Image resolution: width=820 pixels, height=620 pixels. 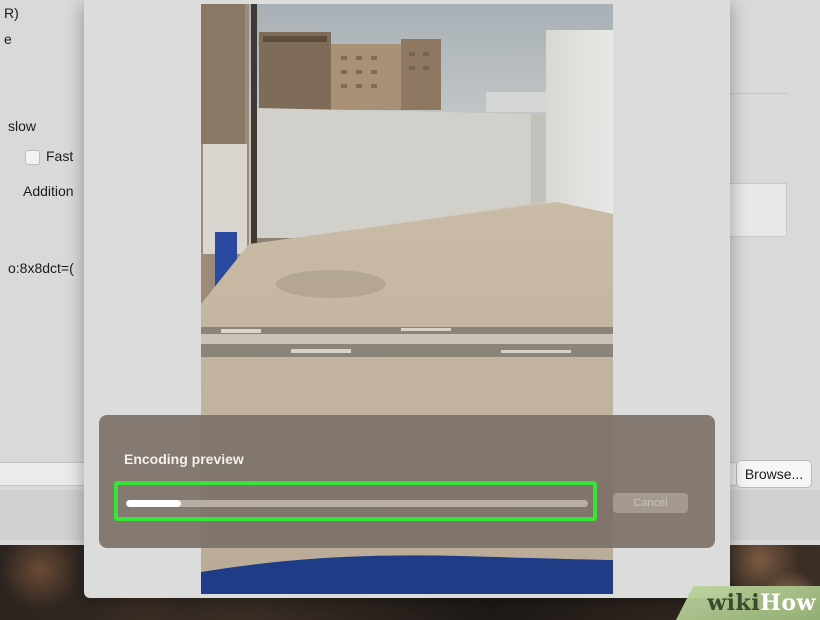 What do you see at coordinates (22, 126) in the screenshot?
I see `speed-preset-label: slow` at bounding box center [22, 126].